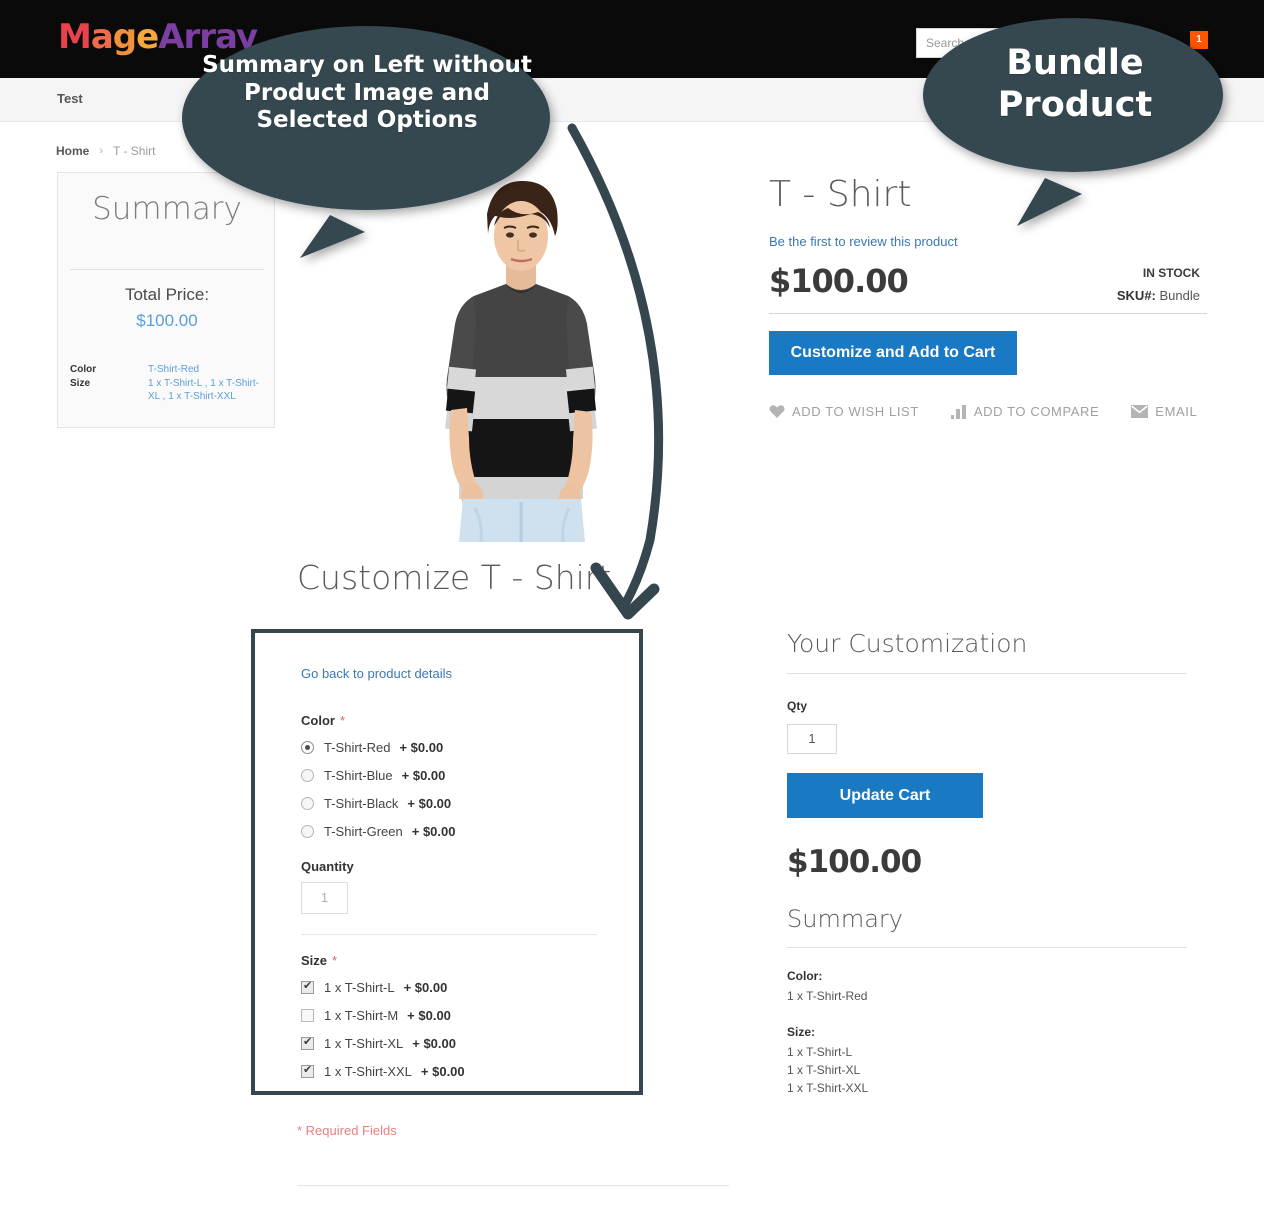 Image resolution: width=1264 pixels, height=1205 pixels. I want to click on option-radio-color-2: T-Shirt-Black + $0.00, so click(376, 803).